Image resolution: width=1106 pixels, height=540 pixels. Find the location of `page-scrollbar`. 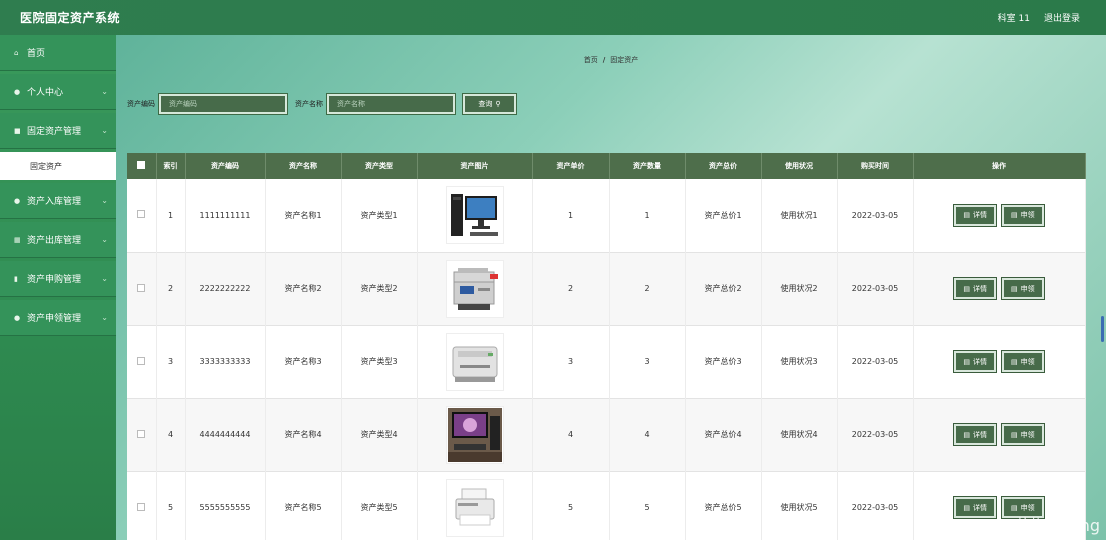

page-scrollbar is located at coordinates (1102, 329).